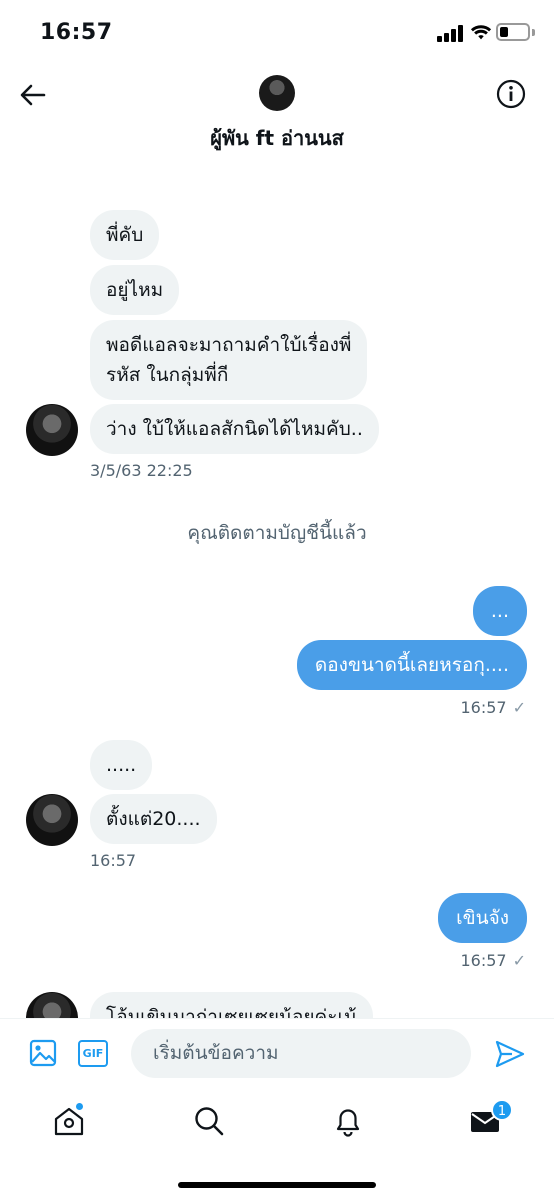 This screenshot has height=1200, width=554. Describe the element at coordinates (209, 1121) in the screenshot. I see `search-icon` at that location.